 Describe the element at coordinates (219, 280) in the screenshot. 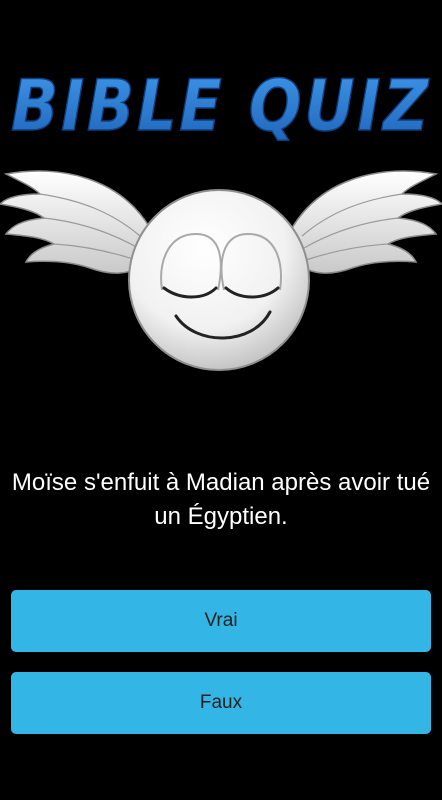

I see `smiley-face-icon` at that location.